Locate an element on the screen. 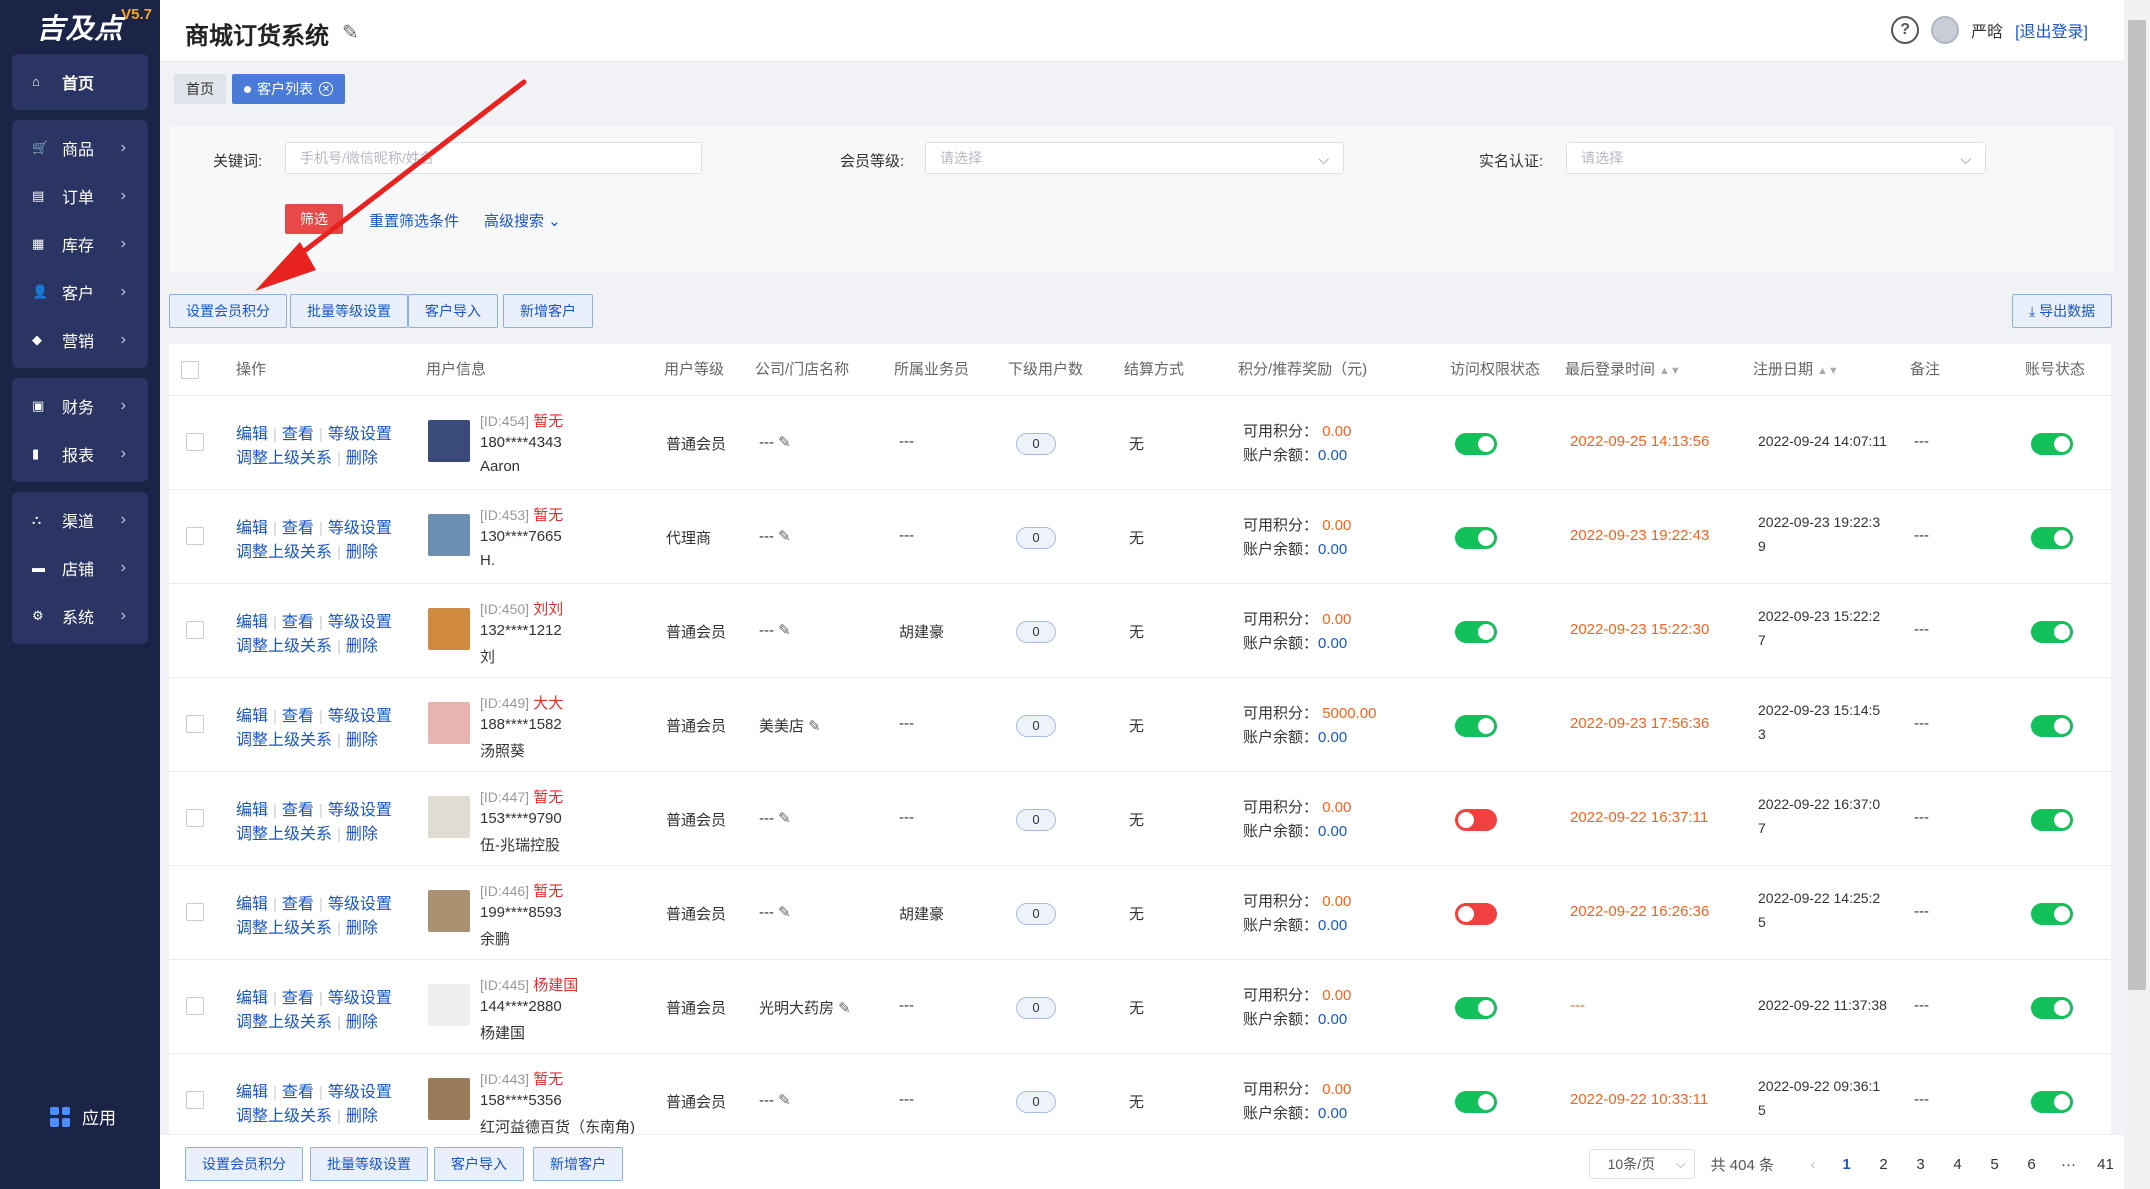 The height and width of the screenshot is (1189, 2150). realname-select: 请选择 ⌵ is located at coordinates (1776, 158).